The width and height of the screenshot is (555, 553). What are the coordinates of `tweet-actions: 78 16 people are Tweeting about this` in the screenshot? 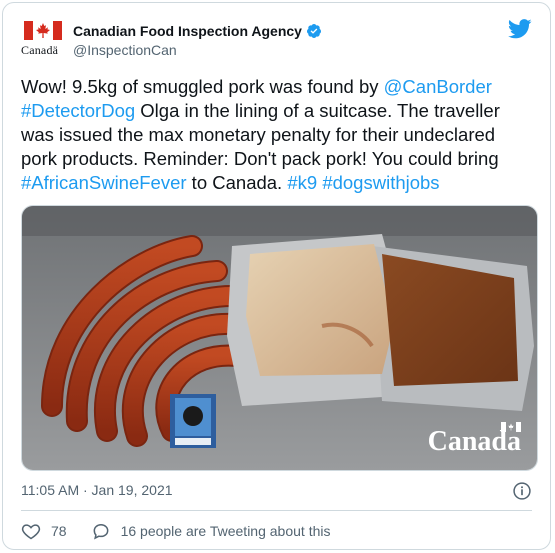 It's located at (175, 531).